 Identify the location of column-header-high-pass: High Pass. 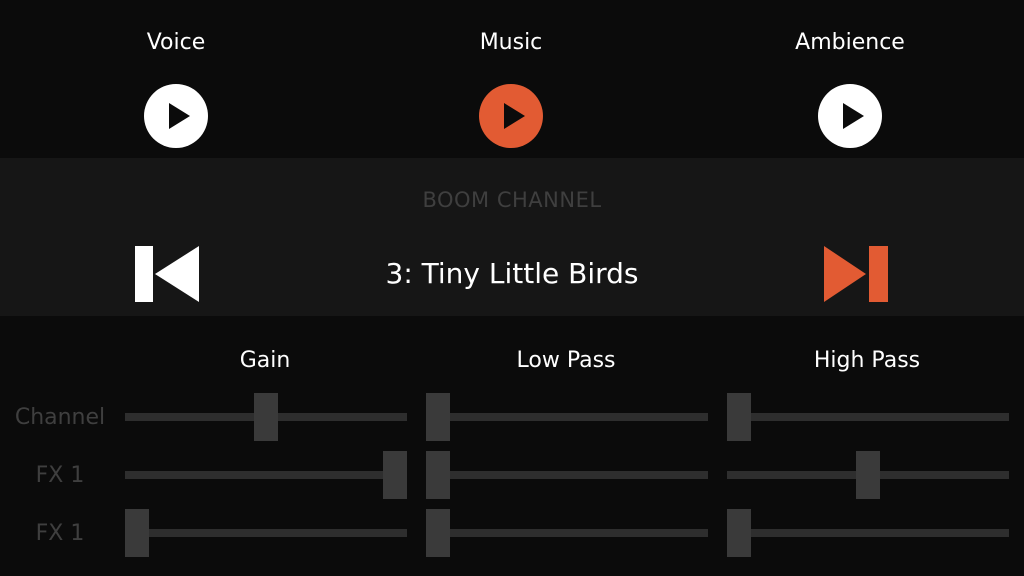
(867, 360).